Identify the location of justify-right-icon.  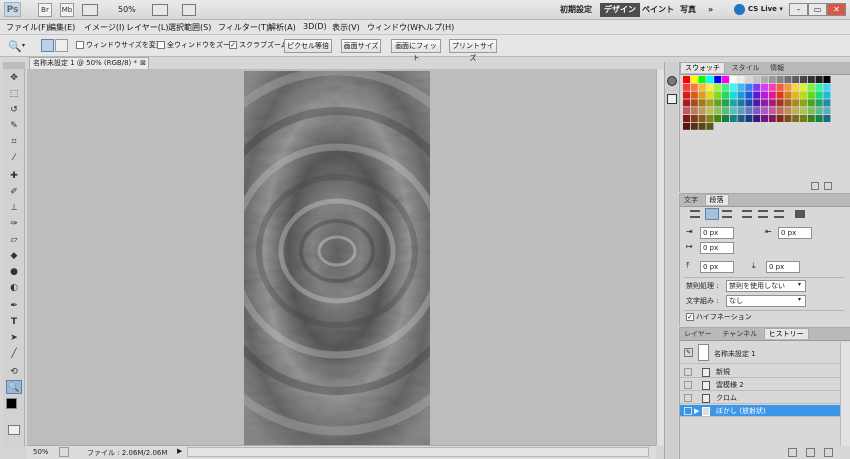
(779, 214).